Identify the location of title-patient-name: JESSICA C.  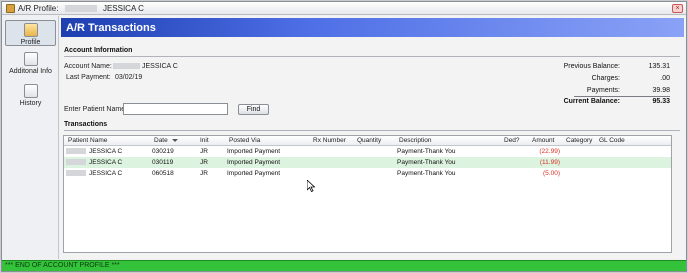
(123, 8).